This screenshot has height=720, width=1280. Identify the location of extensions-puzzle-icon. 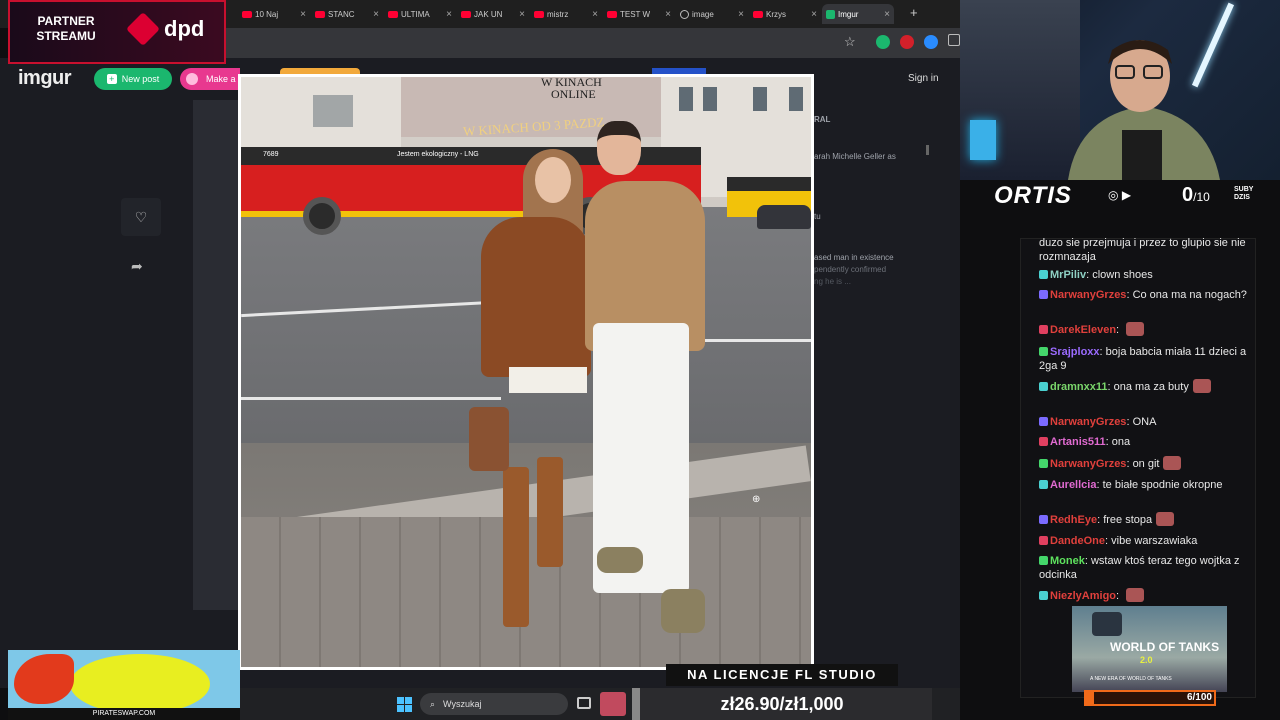
(954, 40).